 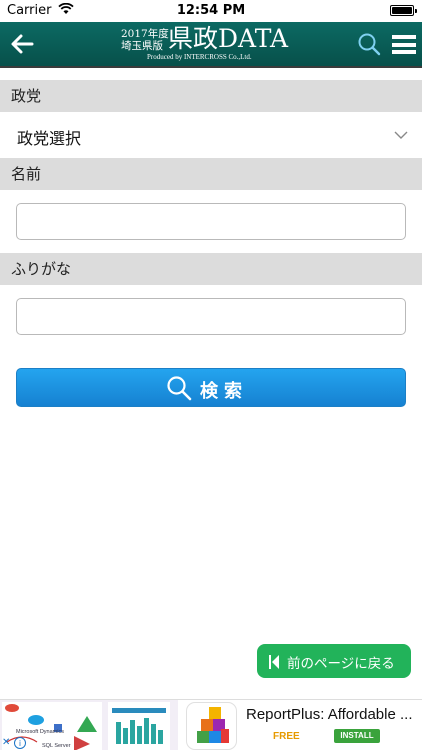 I want to click on search-button: 検索, so click(x=211, y=387).